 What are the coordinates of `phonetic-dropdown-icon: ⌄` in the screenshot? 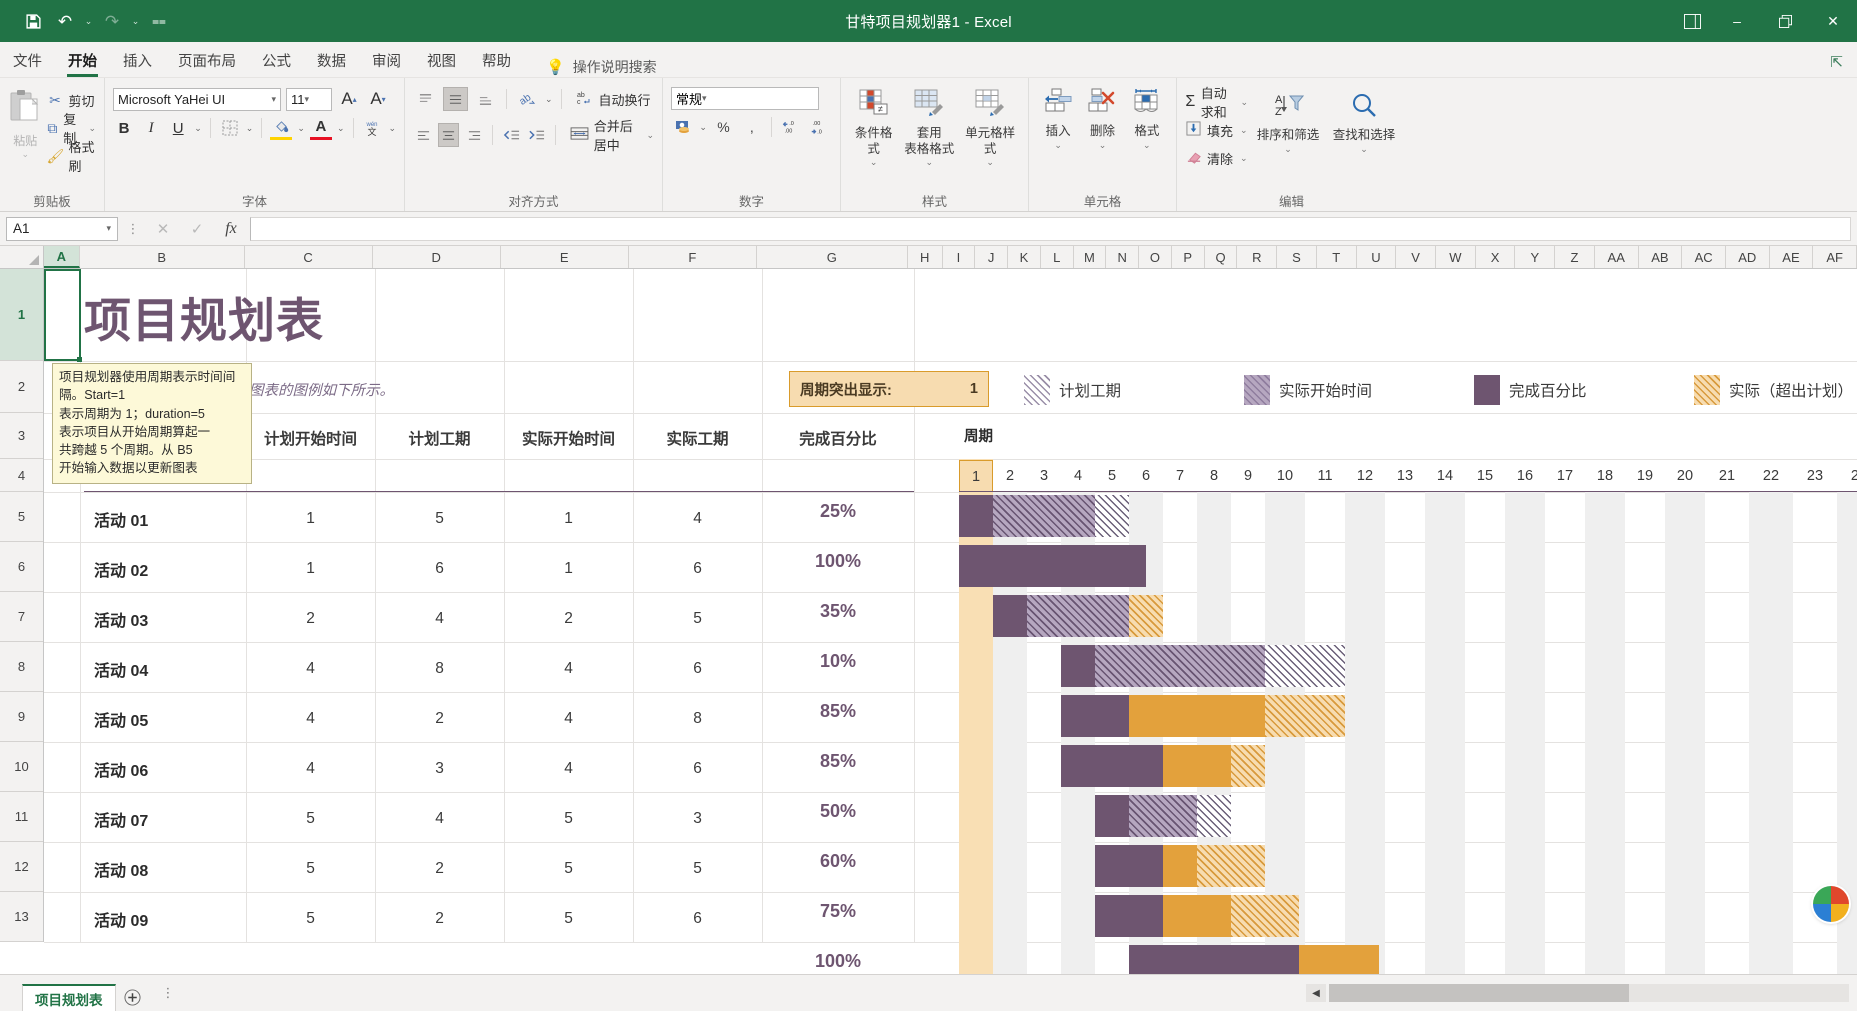 It's located at (393, 128).